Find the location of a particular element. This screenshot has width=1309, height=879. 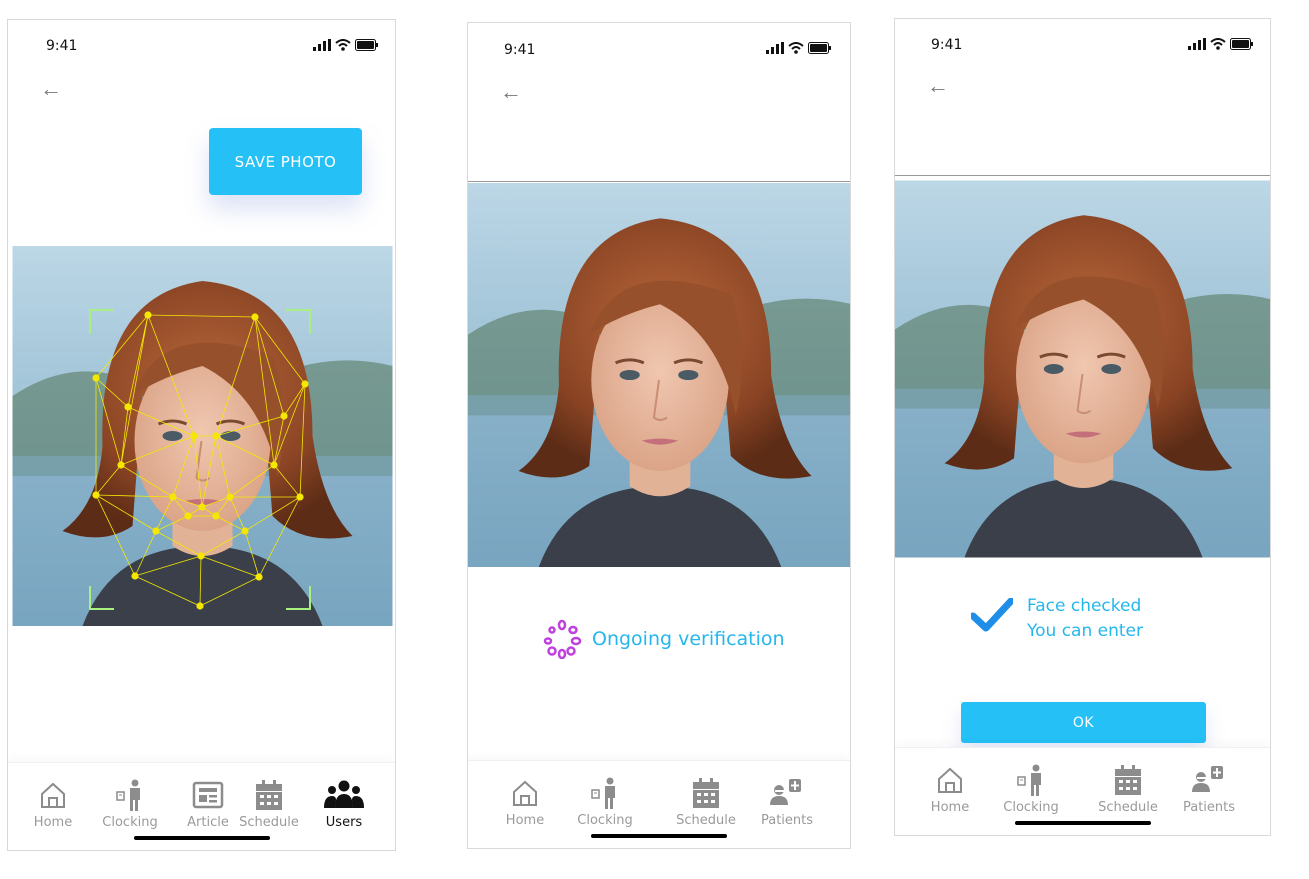

tab-label: Article is located at coordinates (208, 822).